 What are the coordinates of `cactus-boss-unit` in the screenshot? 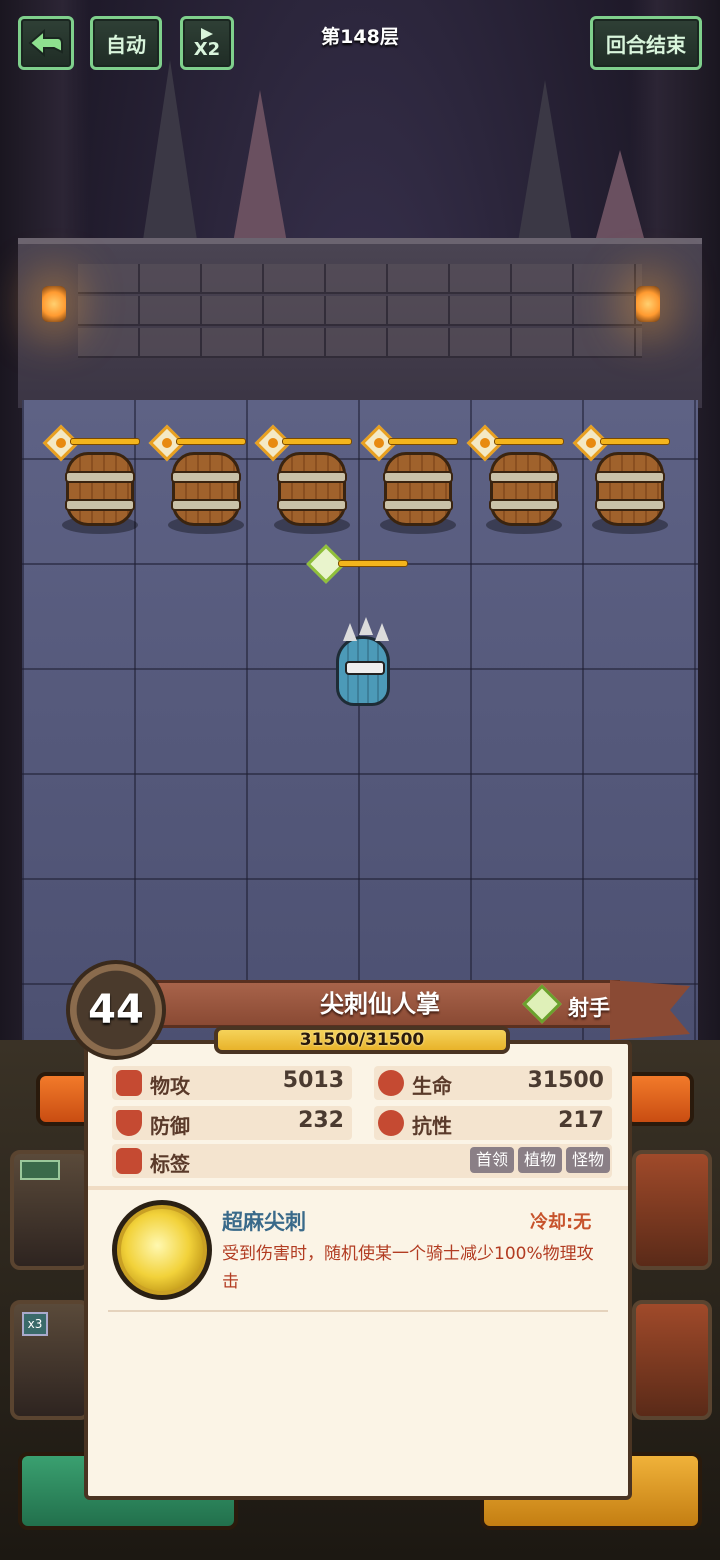 It's located at (364, 634).